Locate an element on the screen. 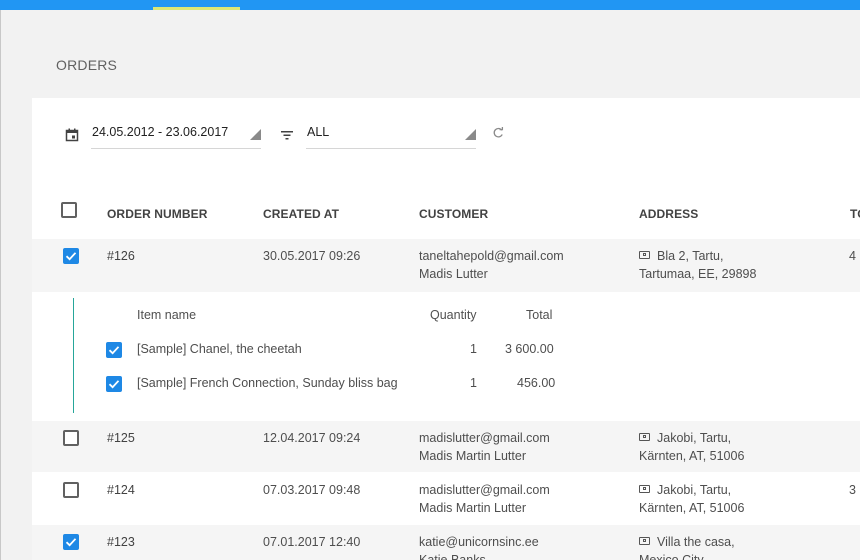 The height and width of the screenshot is (560, 860). order-number: #123 is located at coordinates (121, 542).